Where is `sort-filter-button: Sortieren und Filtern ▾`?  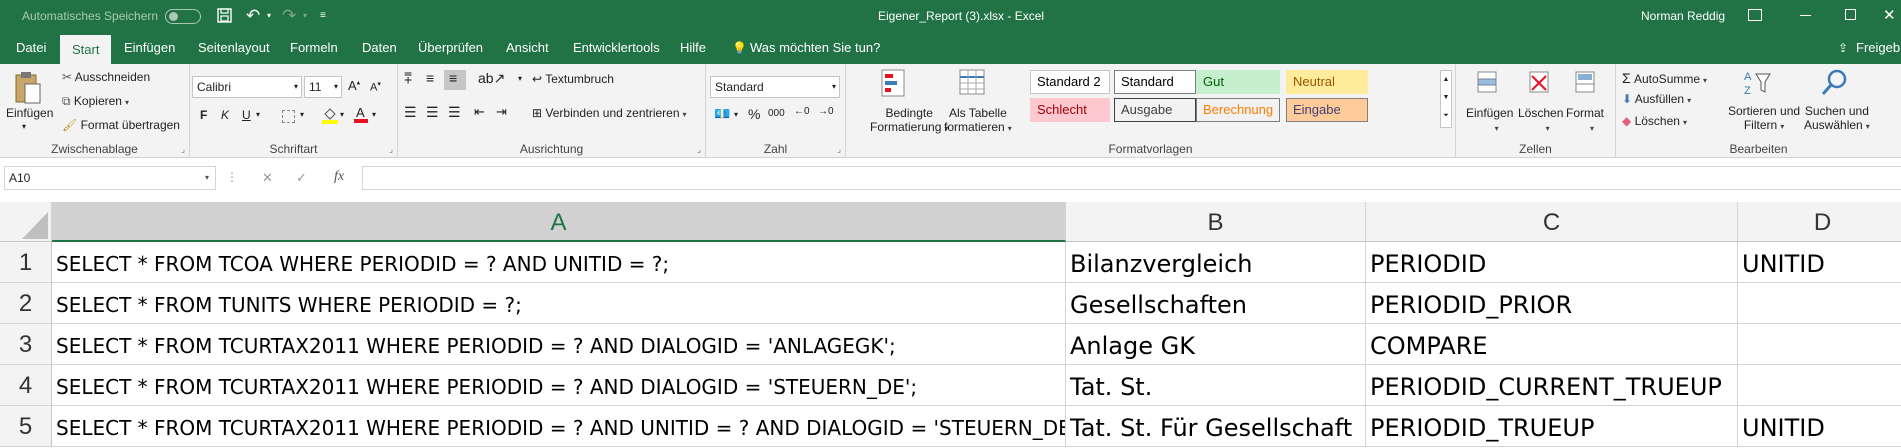 sort-filter-button: Sortieren und Filtern ▾ is located at coordinates (1764, 118).